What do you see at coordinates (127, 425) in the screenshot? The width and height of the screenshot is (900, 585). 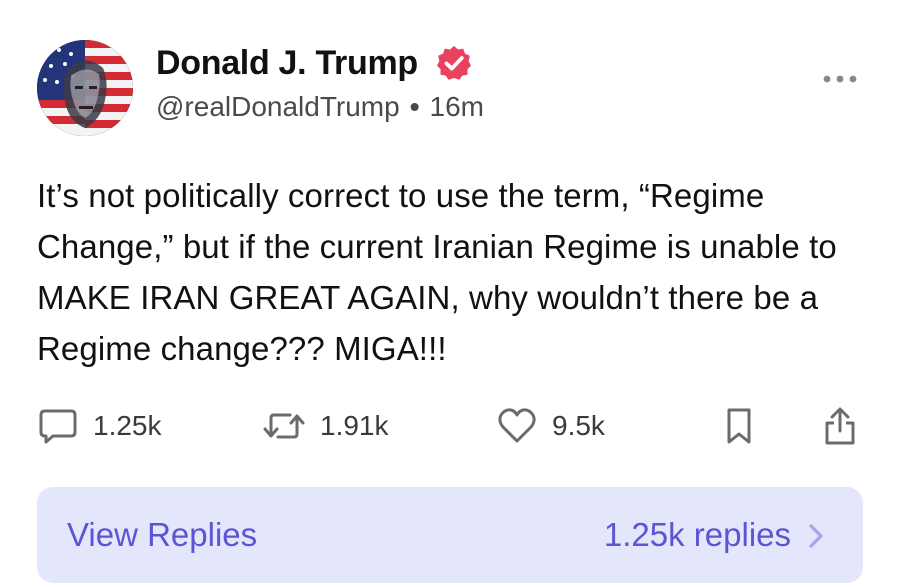 I see `reply-count: 1.25k` at bounding box center [127, 425].